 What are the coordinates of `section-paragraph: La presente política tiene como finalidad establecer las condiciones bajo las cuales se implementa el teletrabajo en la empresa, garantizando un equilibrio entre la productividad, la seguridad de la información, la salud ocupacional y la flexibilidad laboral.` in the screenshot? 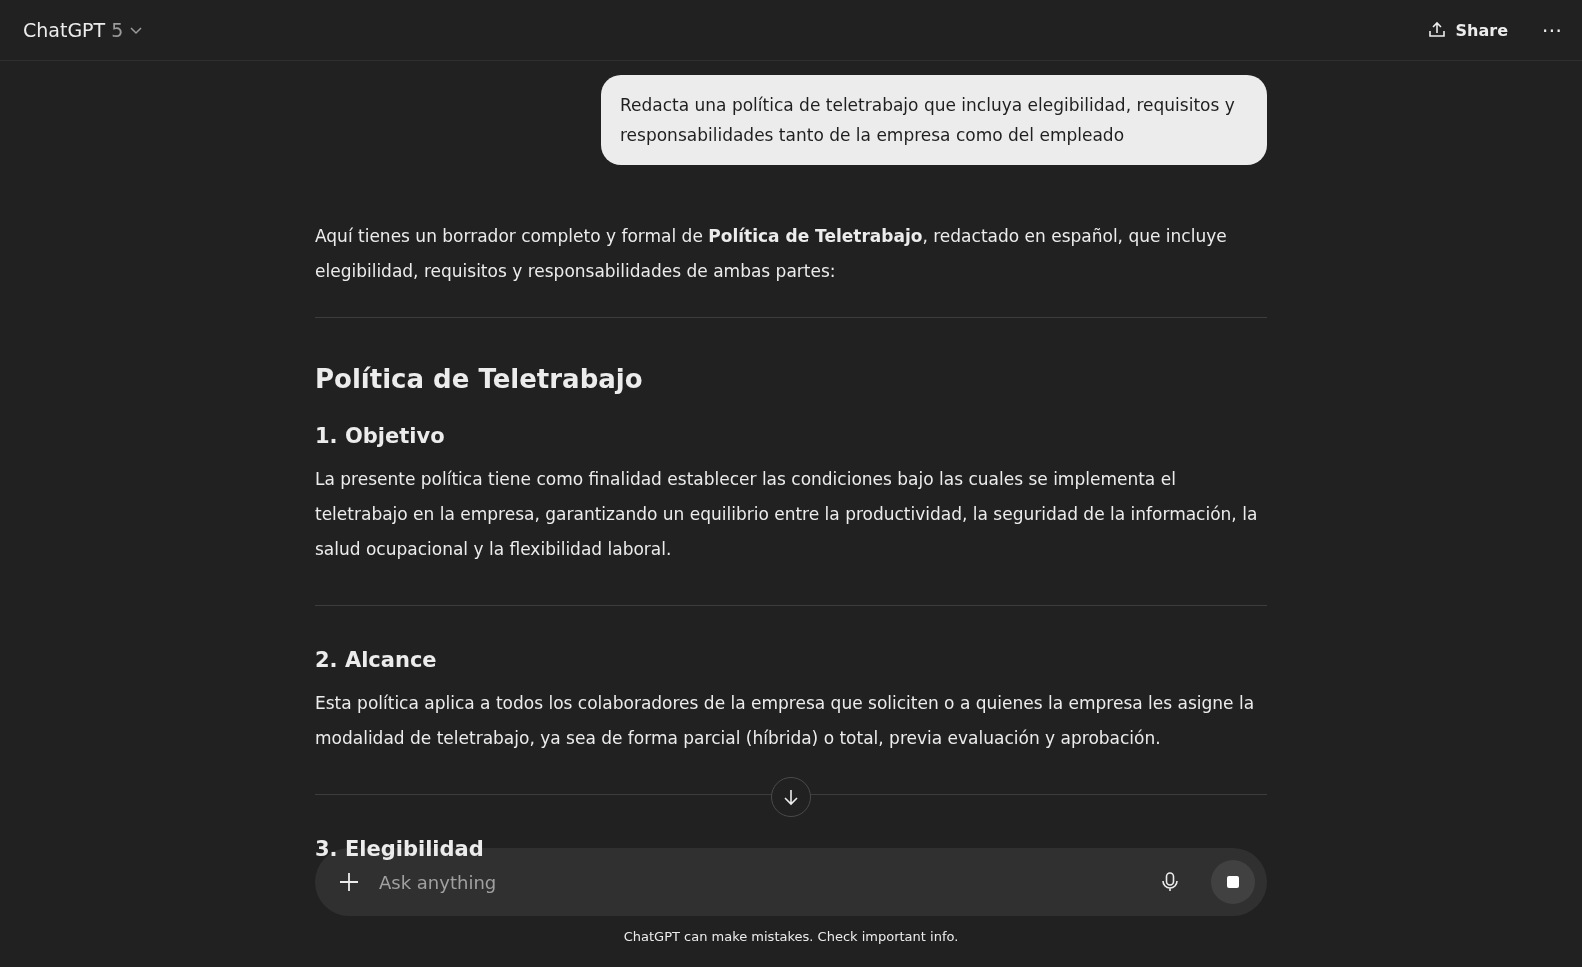 It's located at (787, 514).